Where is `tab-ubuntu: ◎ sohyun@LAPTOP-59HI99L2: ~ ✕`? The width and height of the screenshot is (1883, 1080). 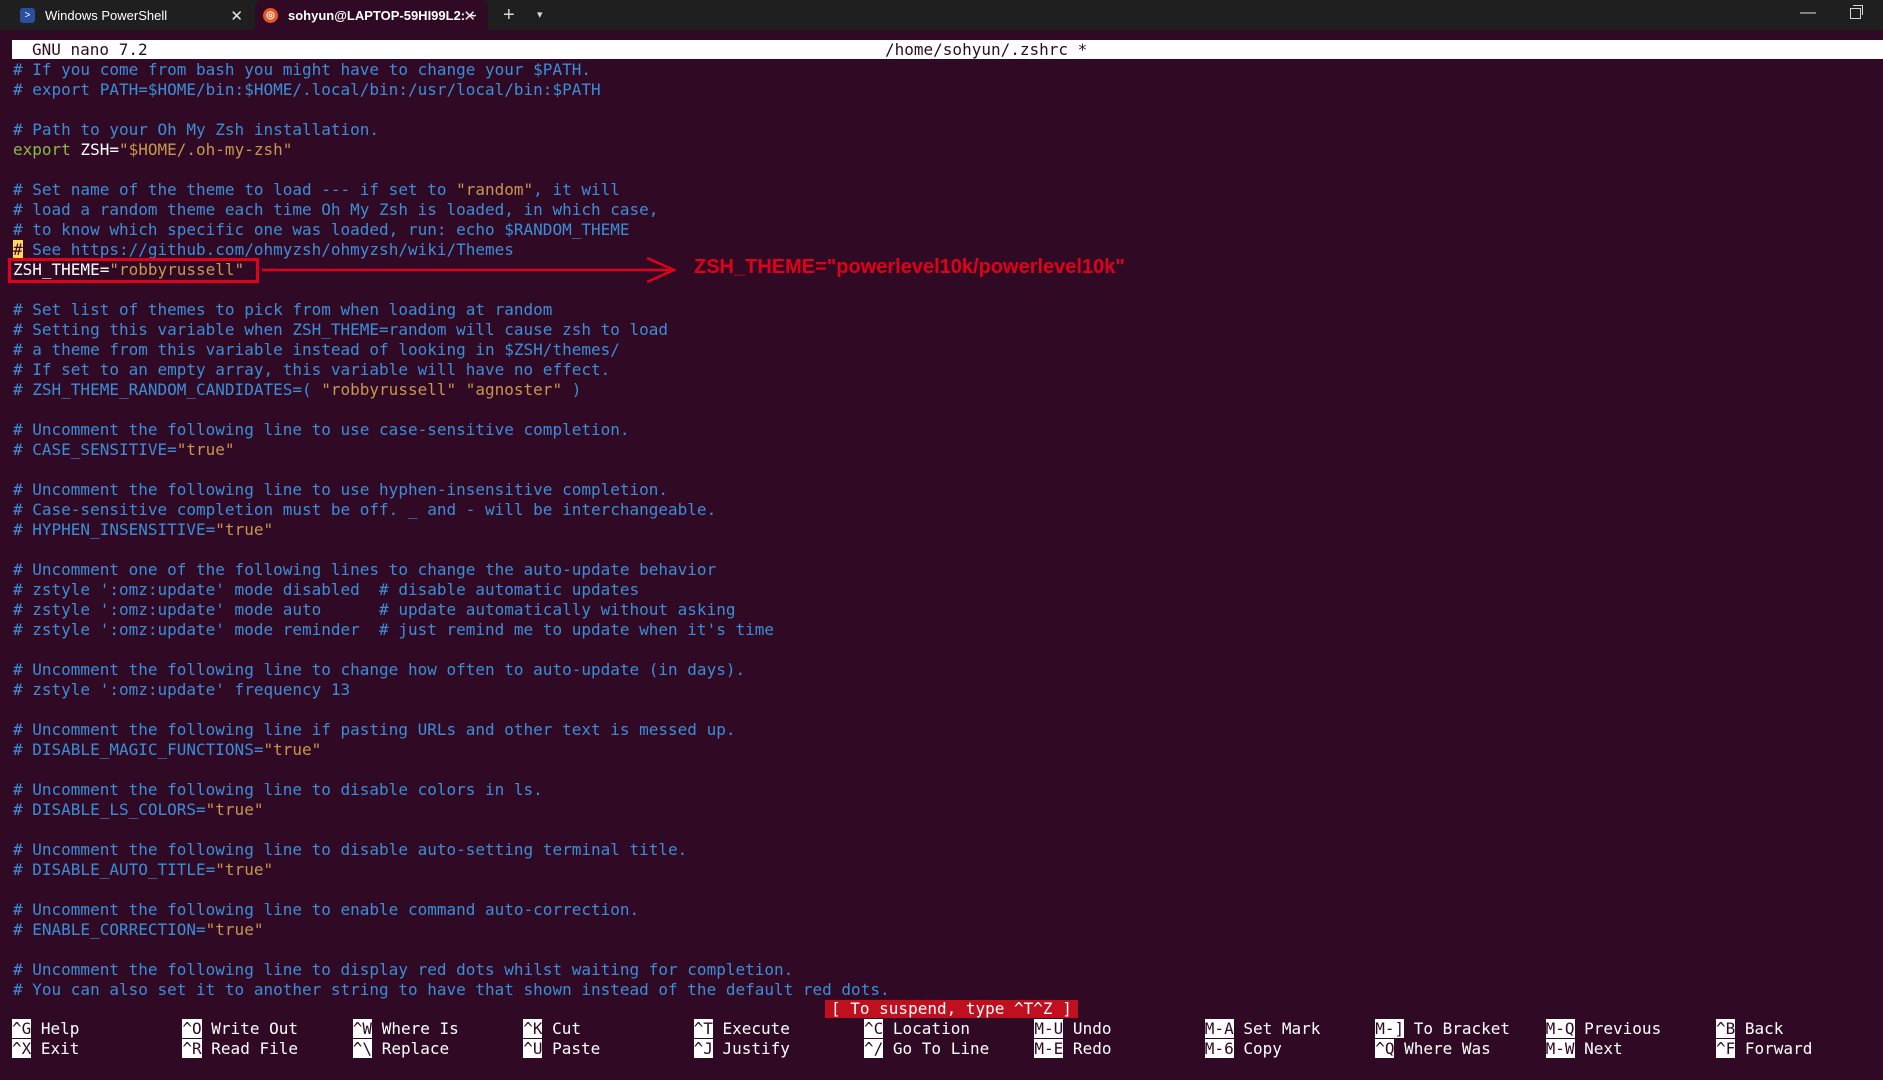 tab-ubuntu: ◎ sohyun@LAPTOP-59HI99L2: ~ ✕ is located at coordinates (371, 15).